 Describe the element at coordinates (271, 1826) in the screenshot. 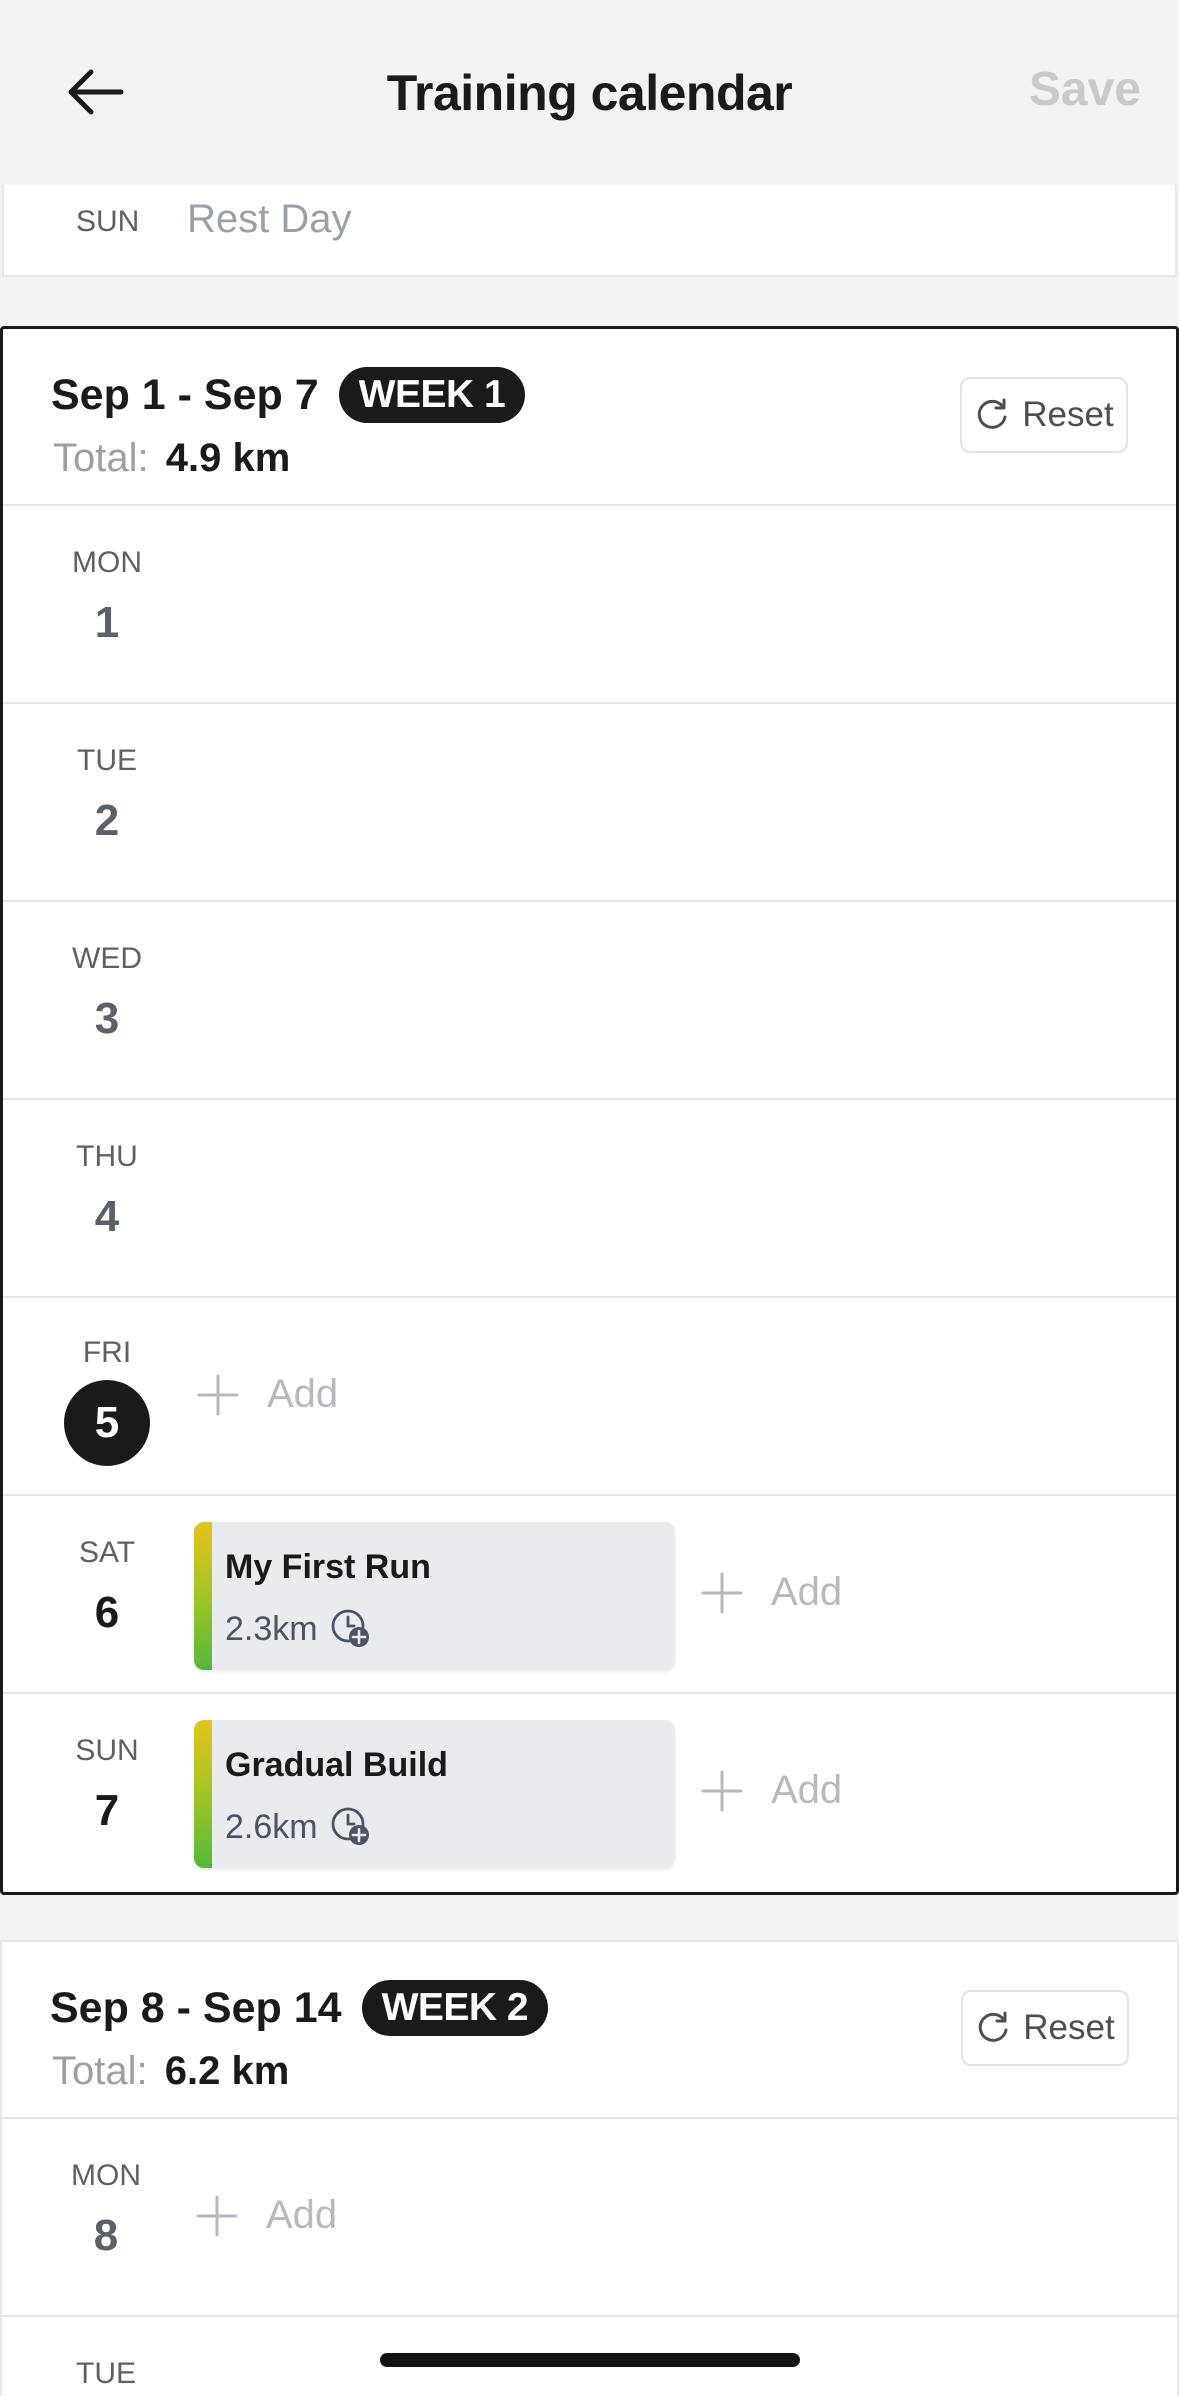

I see `workout-distance: 2.6km` at that location.